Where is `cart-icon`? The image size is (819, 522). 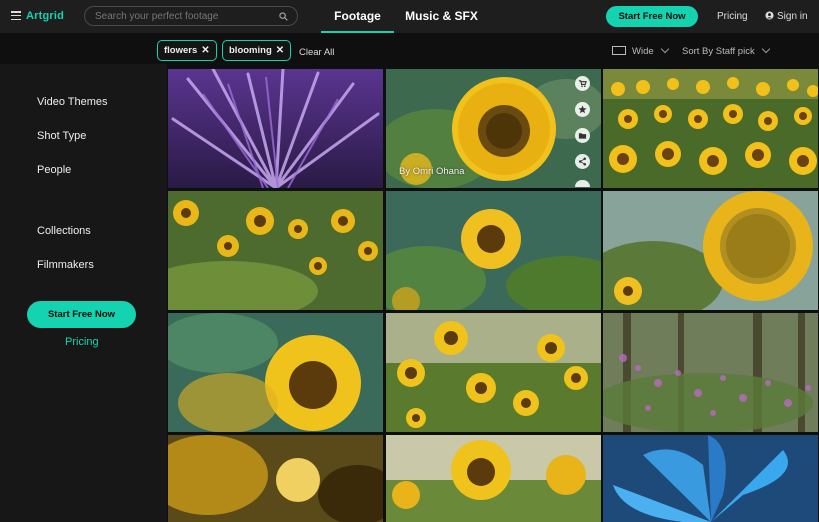
cart-icon is located at coordinates (582, 83).